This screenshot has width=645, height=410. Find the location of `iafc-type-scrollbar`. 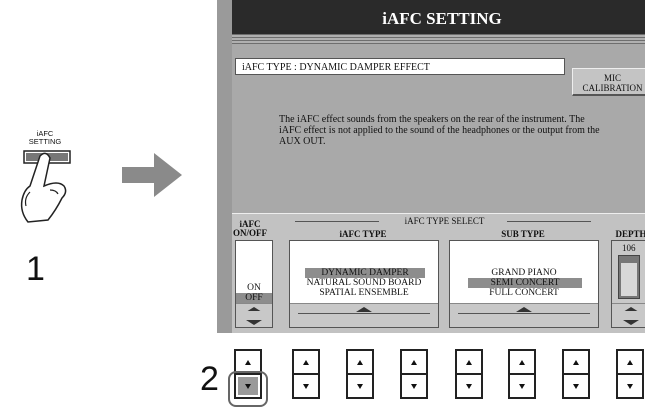

iafc-type-scrollbar is located at coordinates (364, 315).